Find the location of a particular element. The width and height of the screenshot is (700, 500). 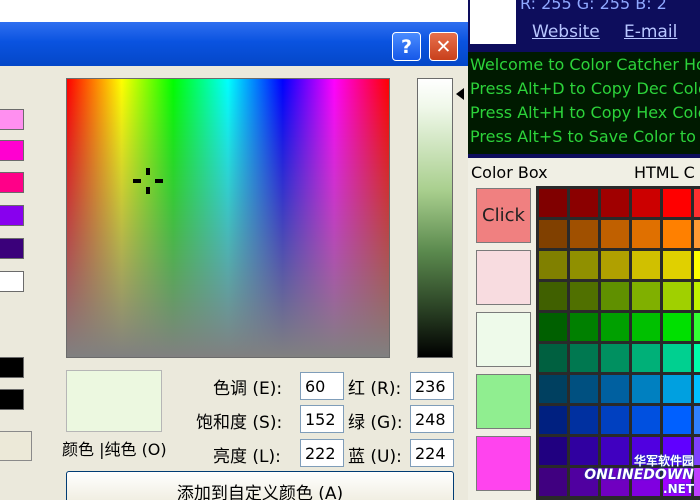

click-label: Click is located at coordinates (503, 215).